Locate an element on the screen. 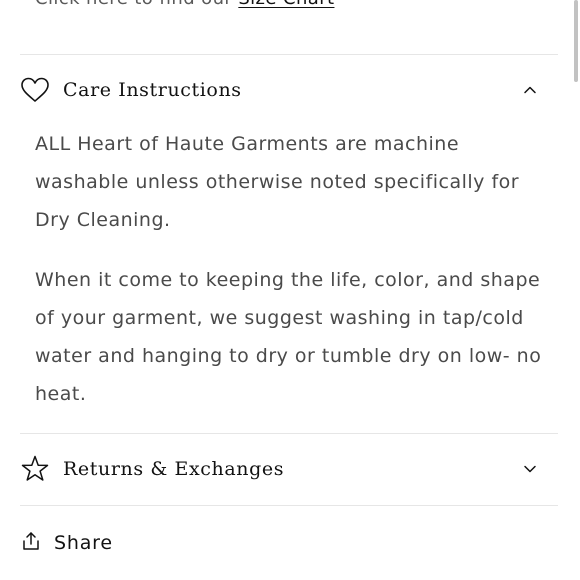  size-chart-text: Click here to find our Size Chart is located at coordinates (184, 4).